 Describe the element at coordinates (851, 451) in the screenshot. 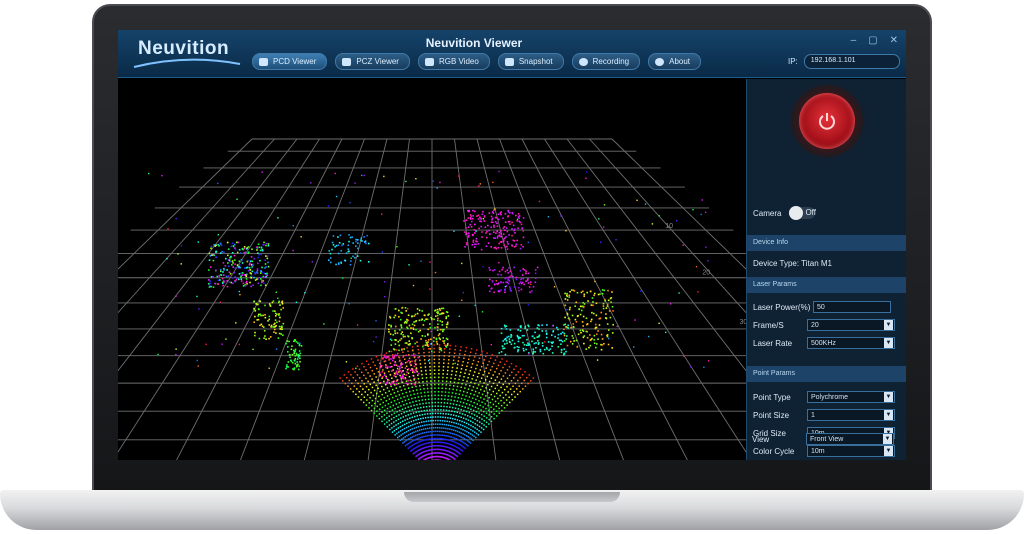

I see `color-cycle-select: 10m ▼` at that location.